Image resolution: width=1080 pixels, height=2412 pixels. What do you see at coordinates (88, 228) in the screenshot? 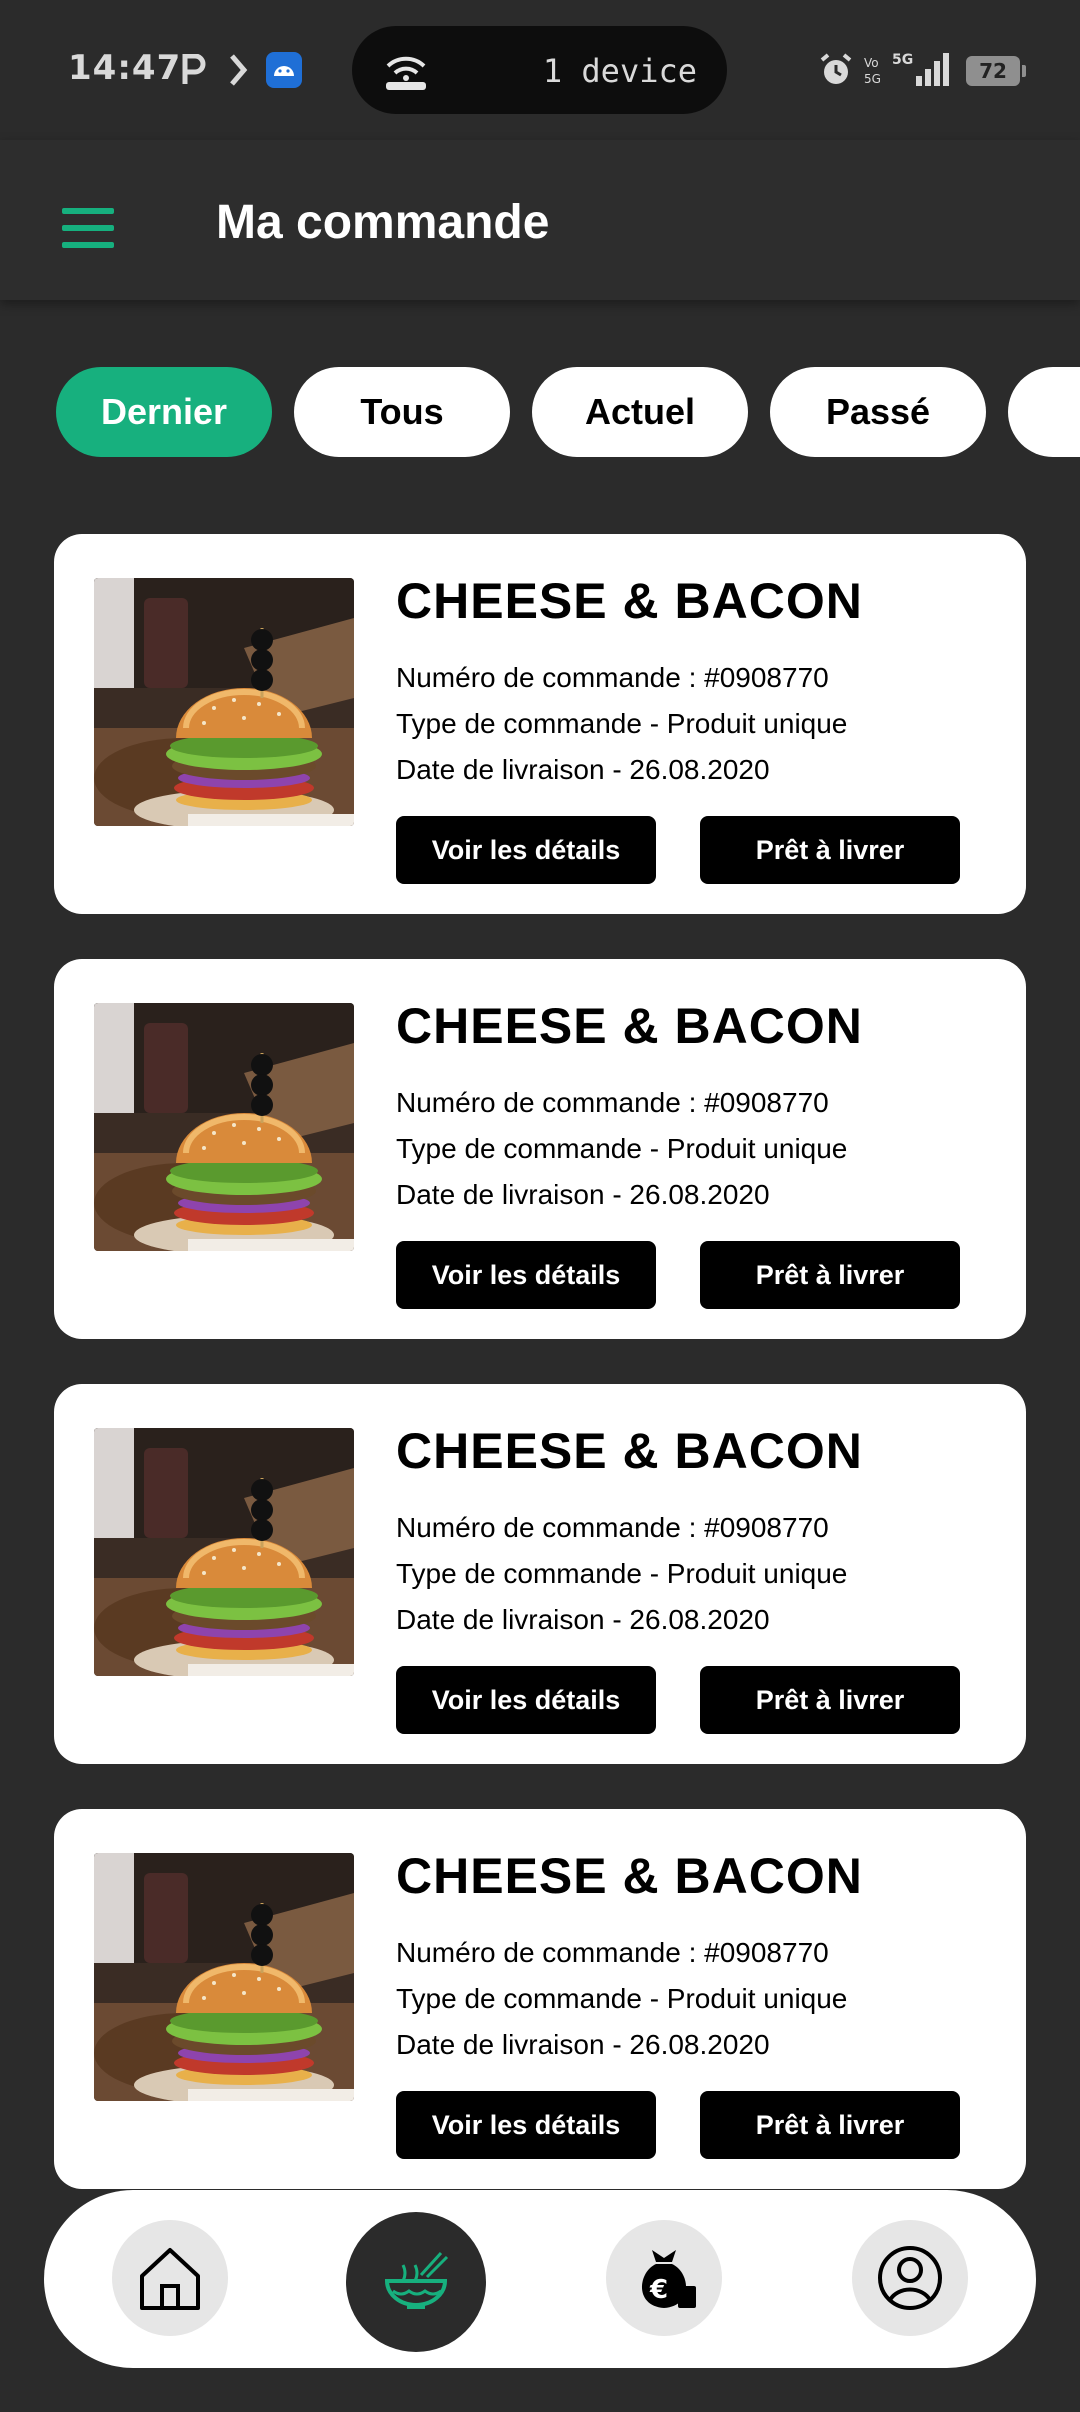
I see `hamburger-menu-icon` at bounding box center [88, 228].